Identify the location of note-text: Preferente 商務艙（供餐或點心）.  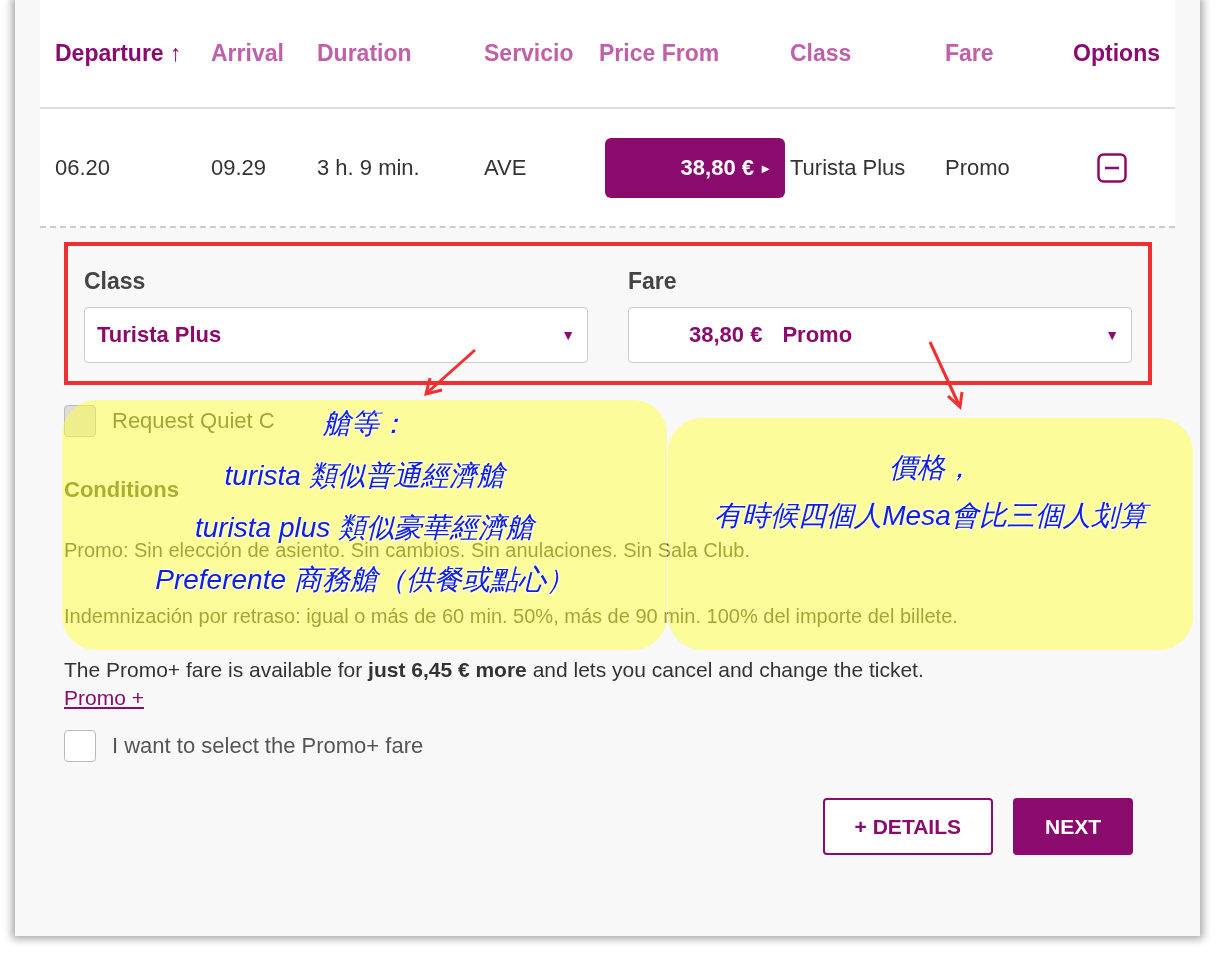
(364, 580).